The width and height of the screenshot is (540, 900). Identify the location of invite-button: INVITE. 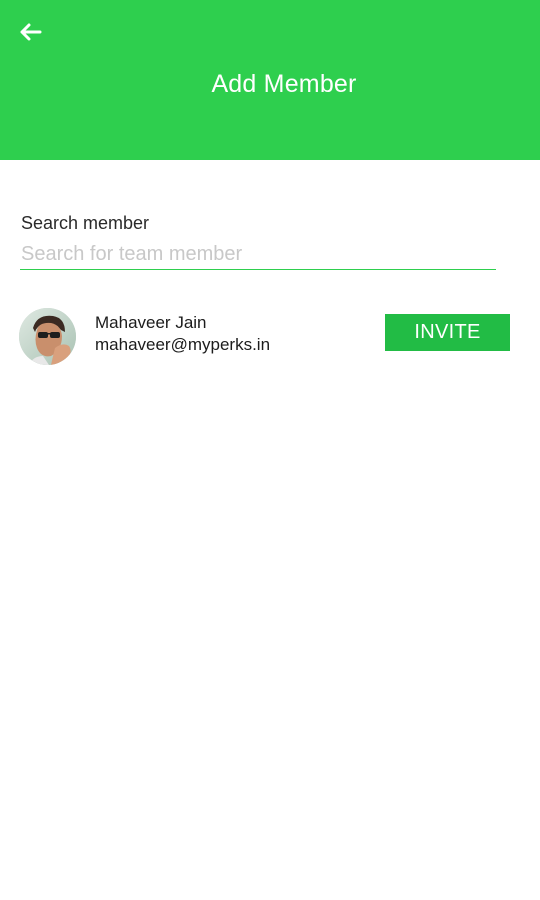
(447, 332).